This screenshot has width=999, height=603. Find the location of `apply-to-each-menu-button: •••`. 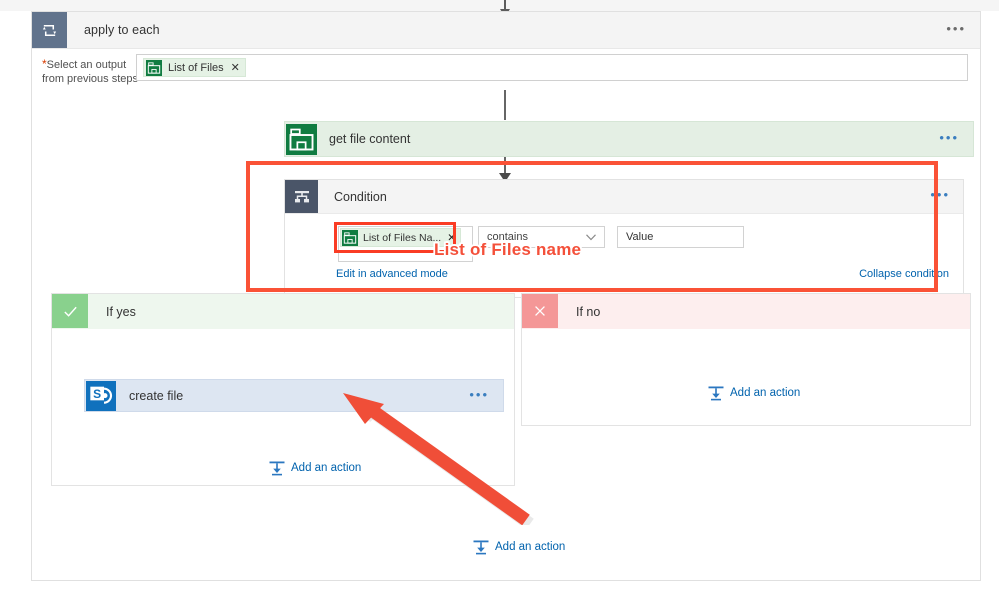

apply-to-each-menu-button: ••• is located at coordinates (956, 28).